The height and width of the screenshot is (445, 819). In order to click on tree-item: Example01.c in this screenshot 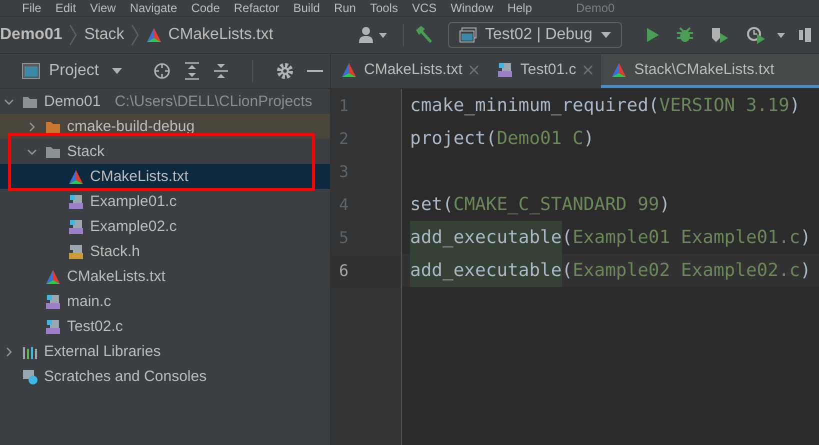, I will do `click(165, 201)`.